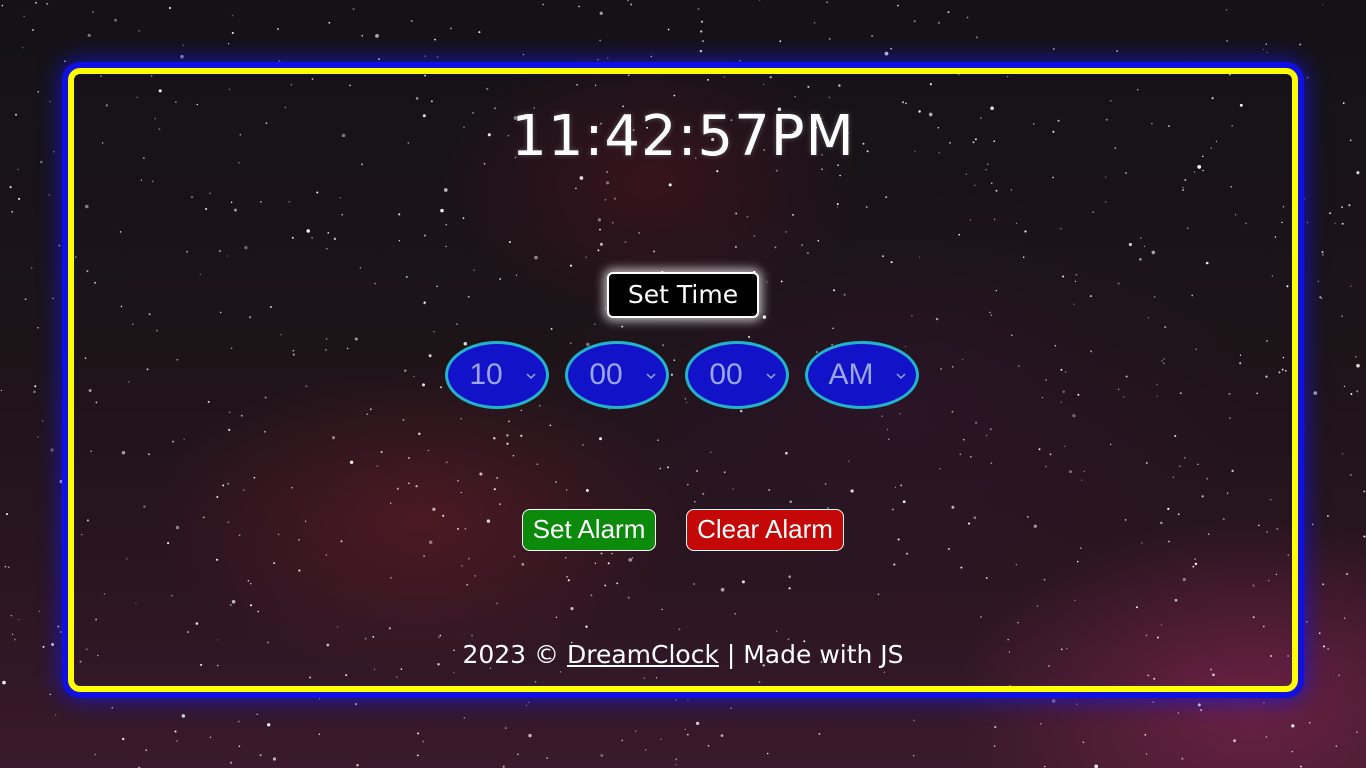 The image size is (1366, 768). I want to click on set-alarm-button: Set Alarm, so click(589, 530).